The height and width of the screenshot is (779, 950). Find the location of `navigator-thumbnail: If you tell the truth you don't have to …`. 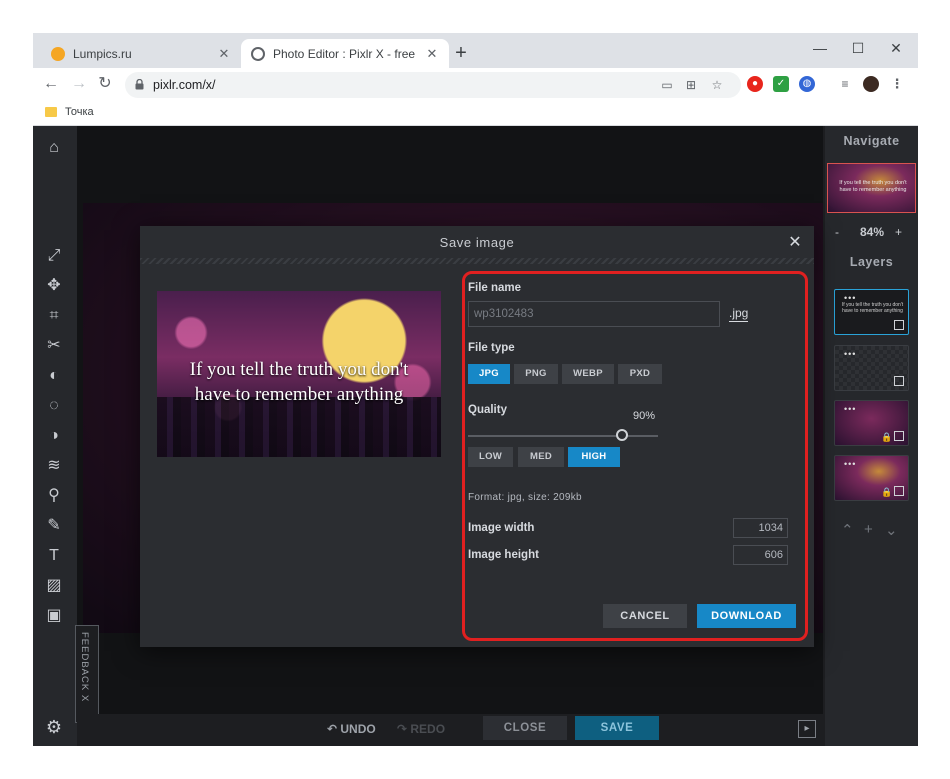

navigator-thumbnail: If you tell the truth you don't have to … is located at coordinates (871, 188).